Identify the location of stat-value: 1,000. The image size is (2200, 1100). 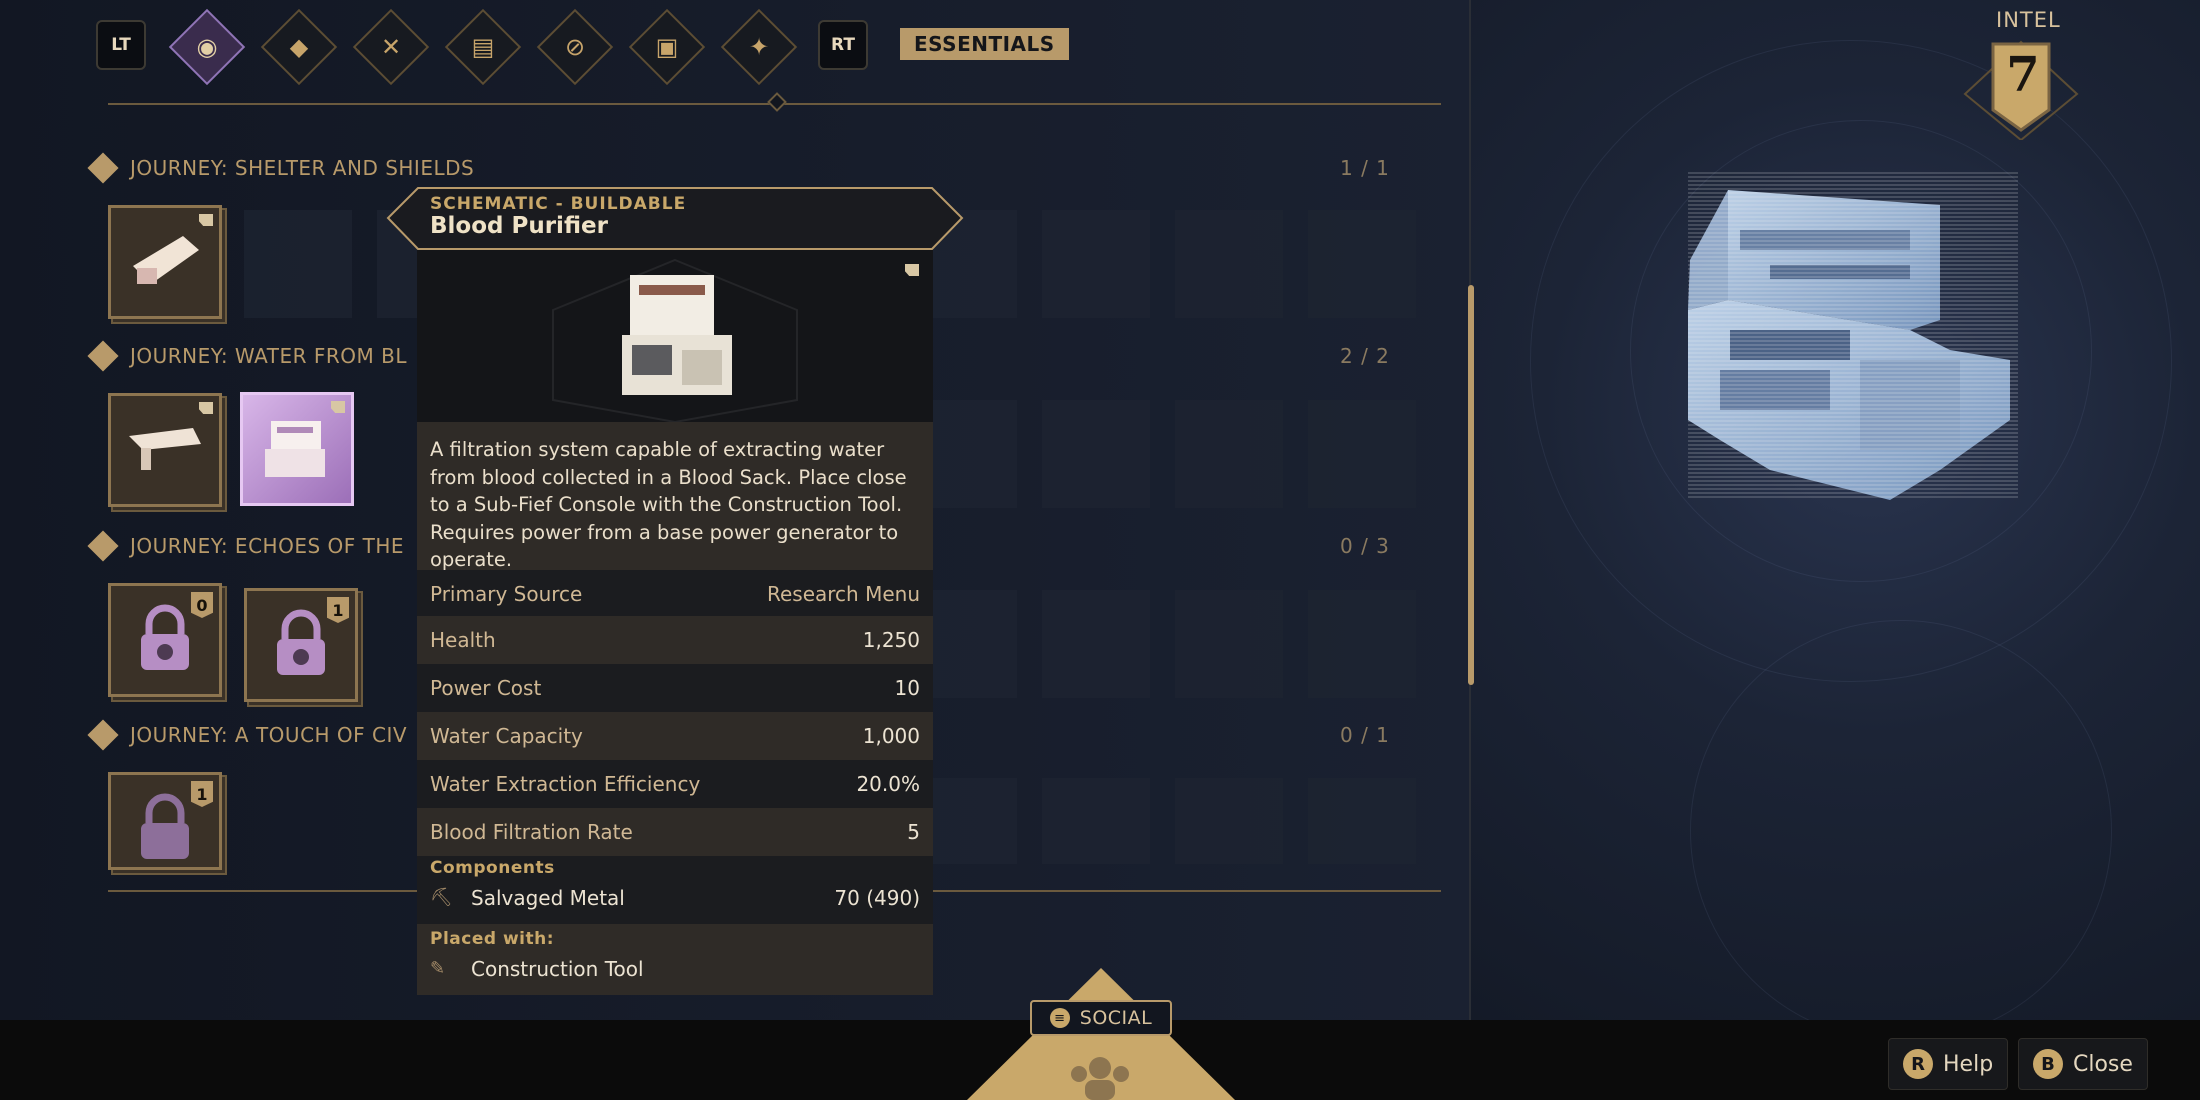
(891, 736).